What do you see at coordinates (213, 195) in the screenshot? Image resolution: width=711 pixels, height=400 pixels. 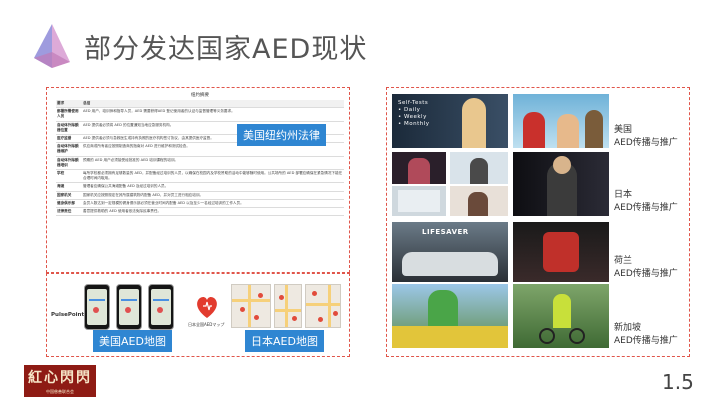 I see `law-row-value: 国家机关应按照规定在其所属建筑物内配备 AED，并对员工进行相应培训。` at bounding box center [213, 195].